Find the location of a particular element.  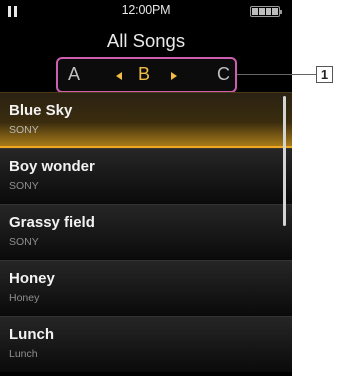

song-item: Lunch Lunch is located at coordinates (146, 344).